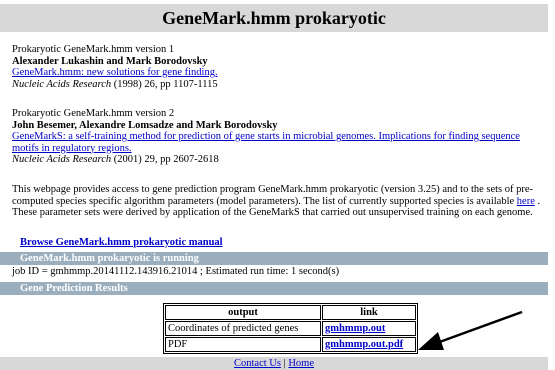  I want to click on status-bar: GeneMark.hmm prokaryotic is running, so click(274, 258).